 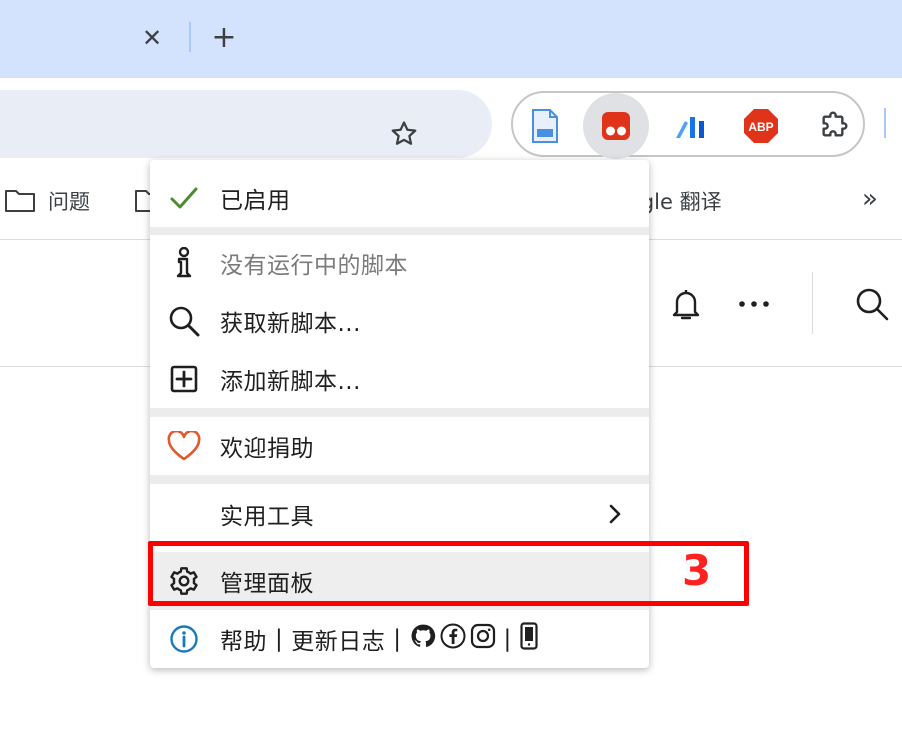 I want to click on enabled-toggle: 已启用, so click(x=399, y=198).